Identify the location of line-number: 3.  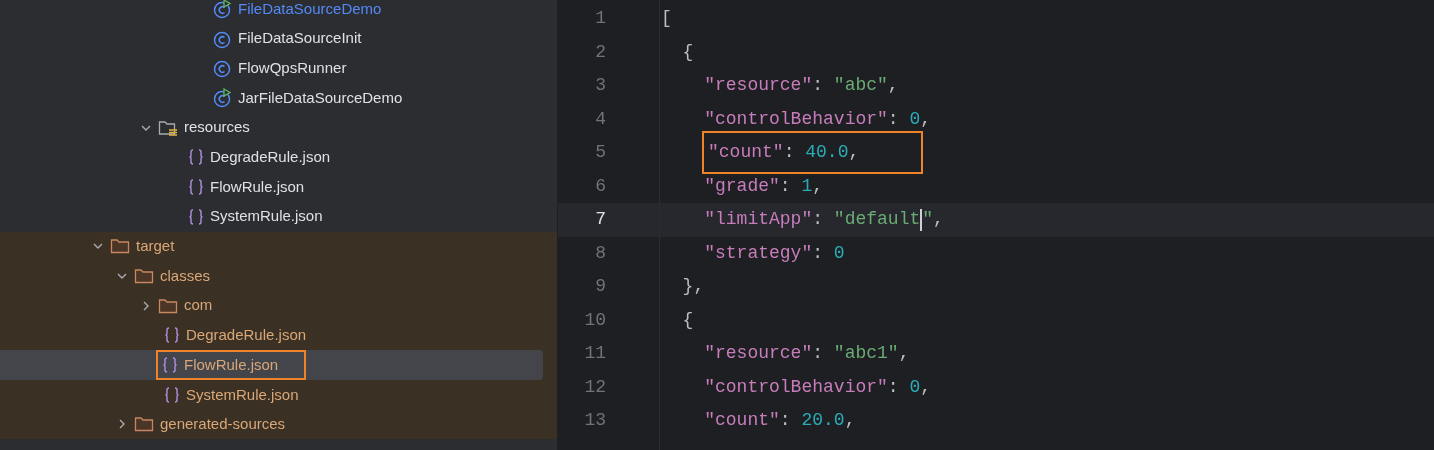
(600, 86).